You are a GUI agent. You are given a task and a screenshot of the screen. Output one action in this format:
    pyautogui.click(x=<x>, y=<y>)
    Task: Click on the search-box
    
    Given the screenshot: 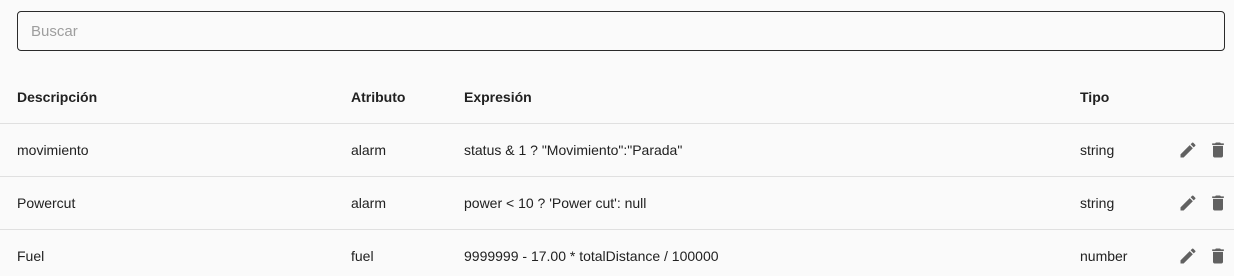 What is the action you would take?
    pyautogui.click(x=621, y=31)
    